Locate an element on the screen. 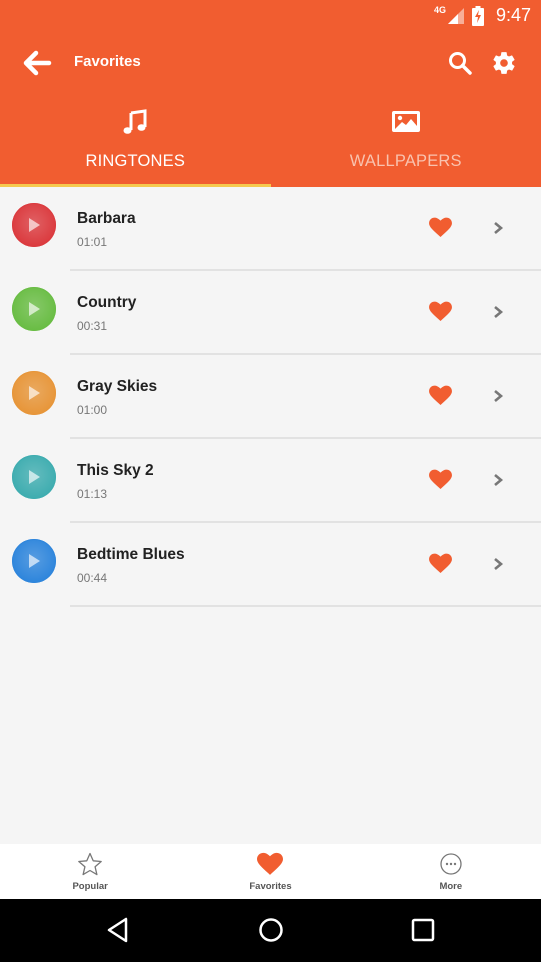  system-nav-bar is located at coordinates (270, 930).